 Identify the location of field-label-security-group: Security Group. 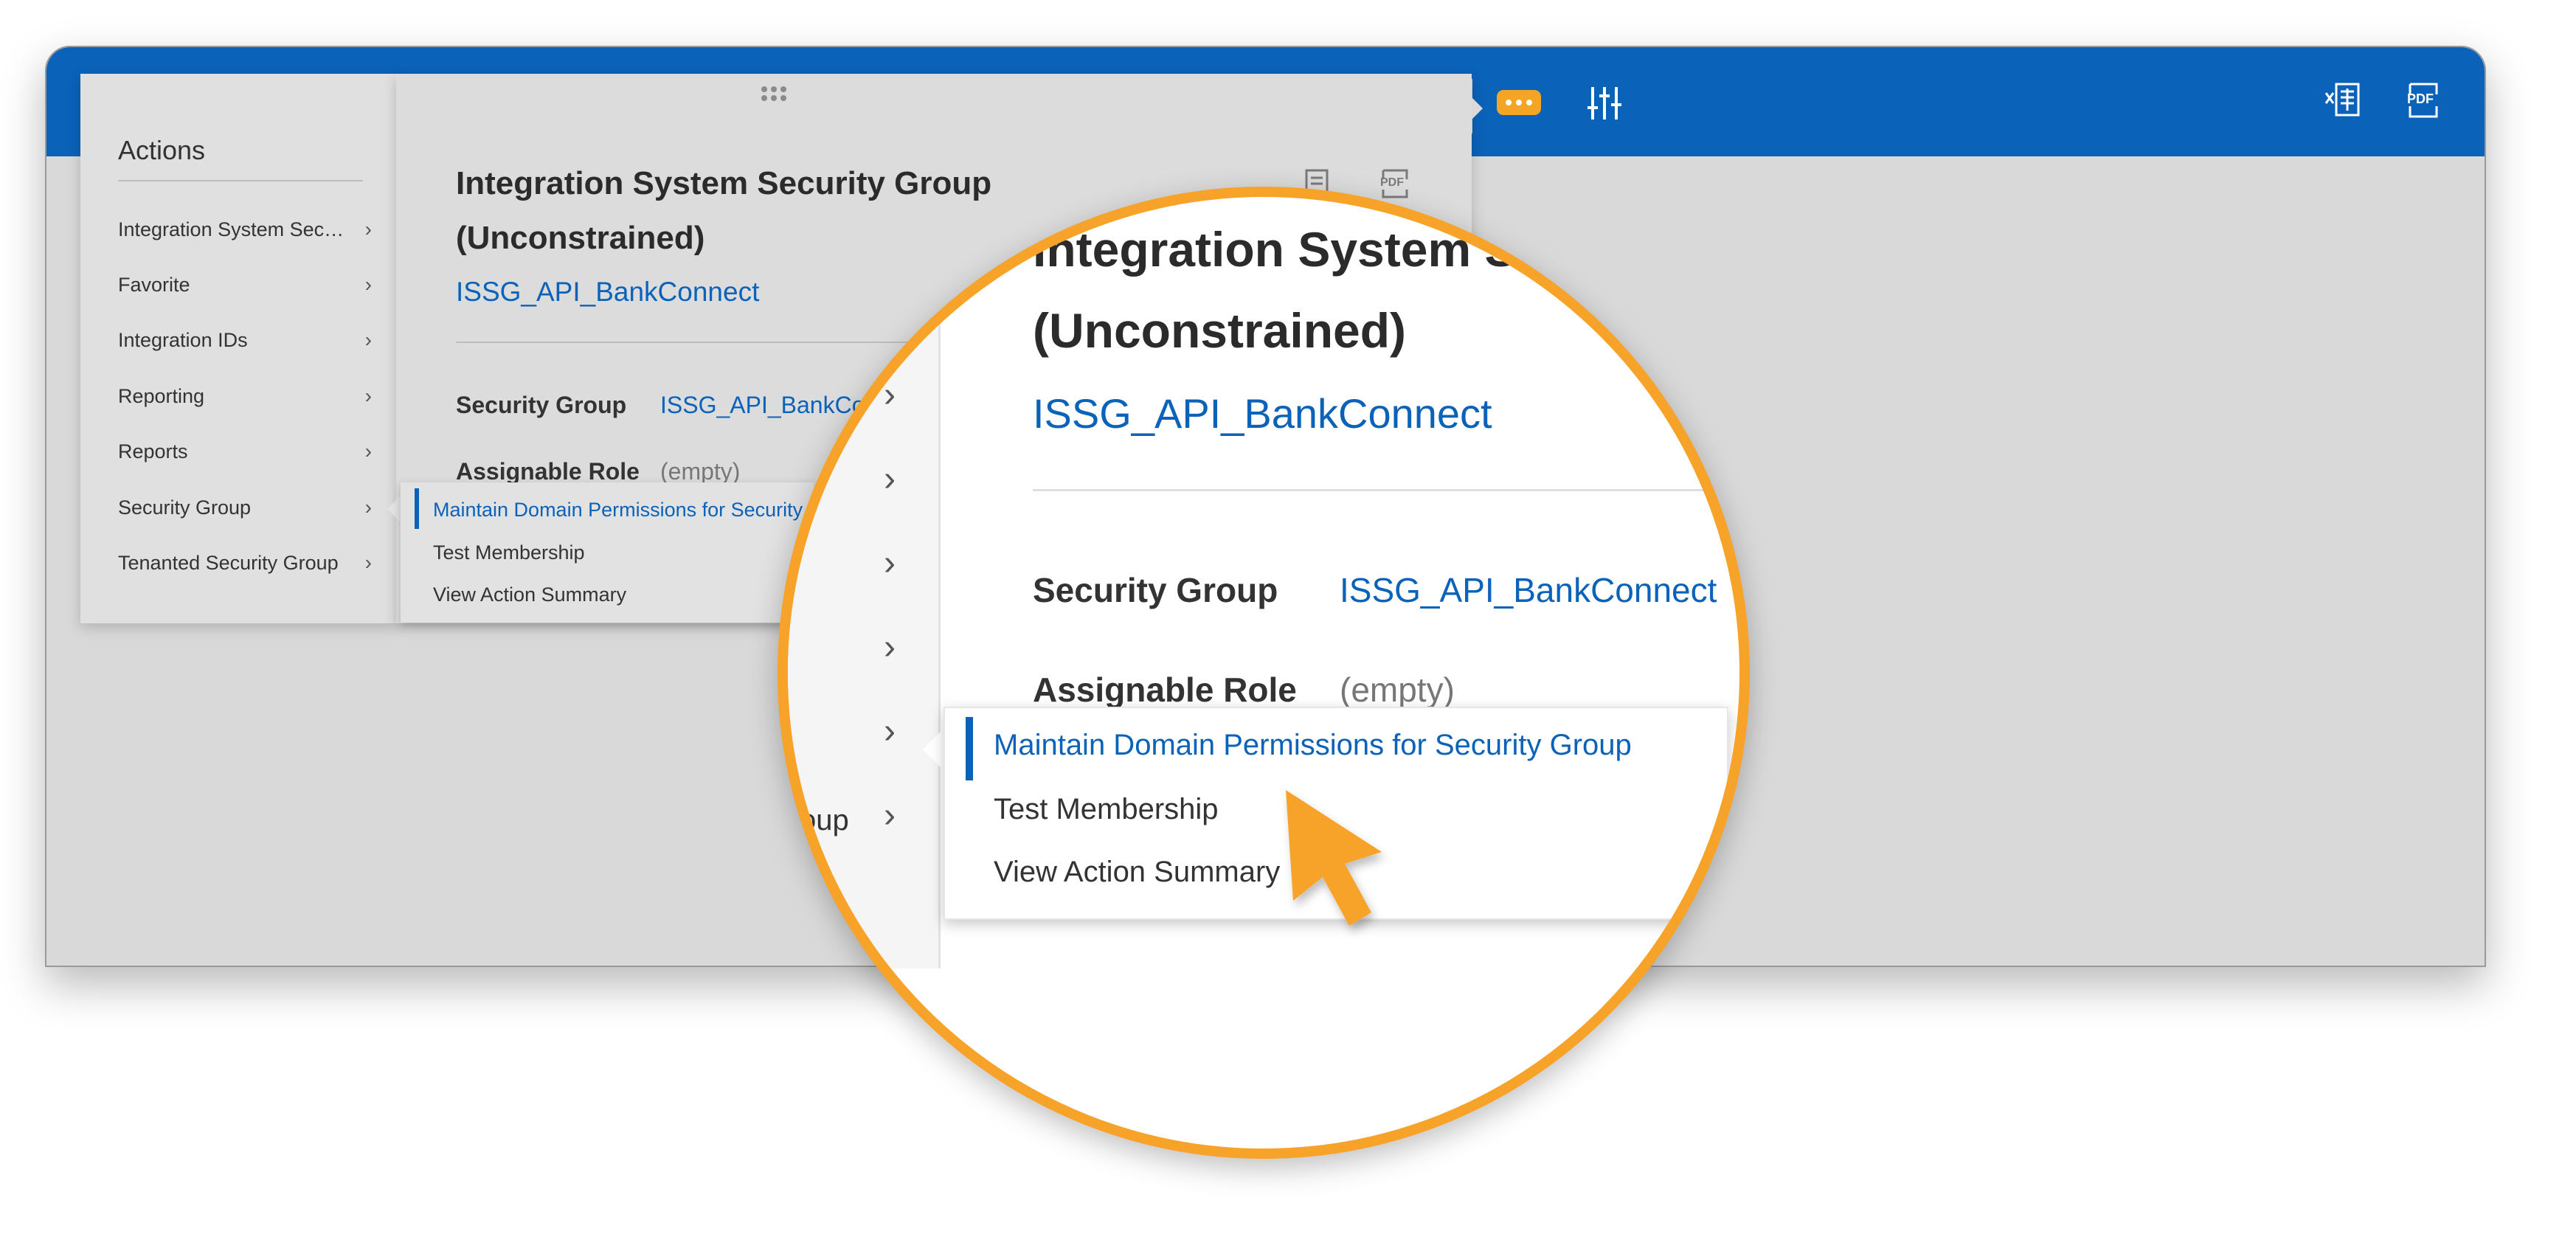
(542, 405).